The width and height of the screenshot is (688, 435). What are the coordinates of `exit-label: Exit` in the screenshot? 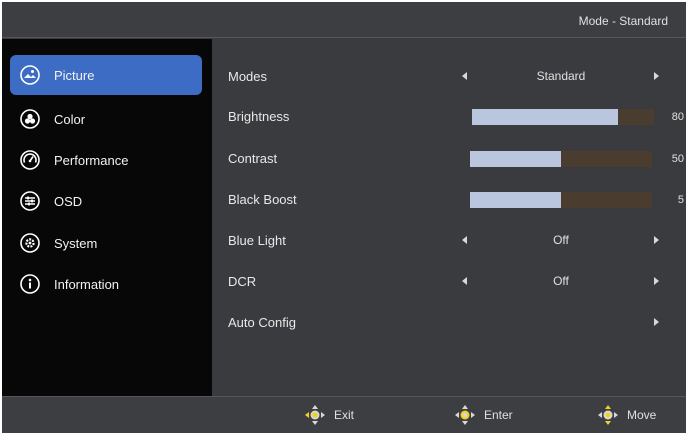 It's located at (344, 415).